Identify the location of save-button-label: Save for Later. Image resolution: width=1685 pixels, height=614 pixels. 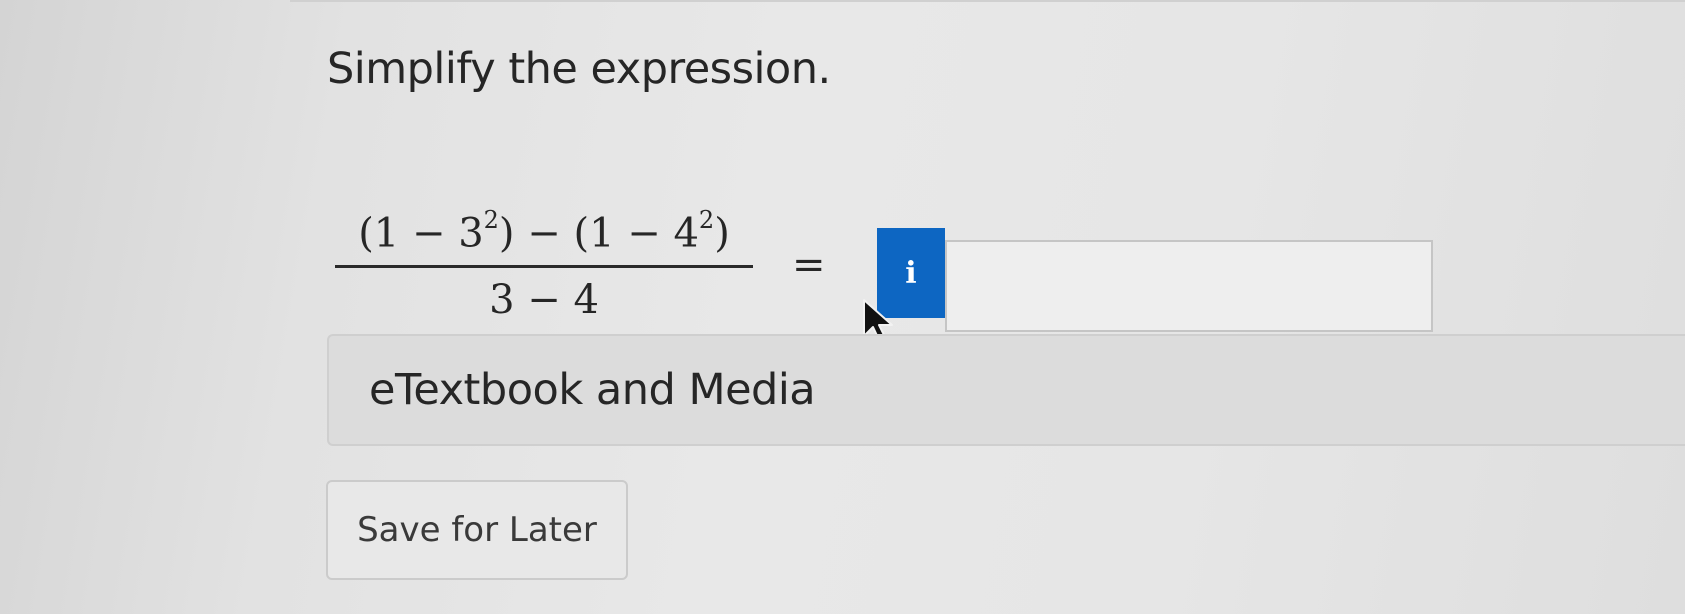
(477, 530).